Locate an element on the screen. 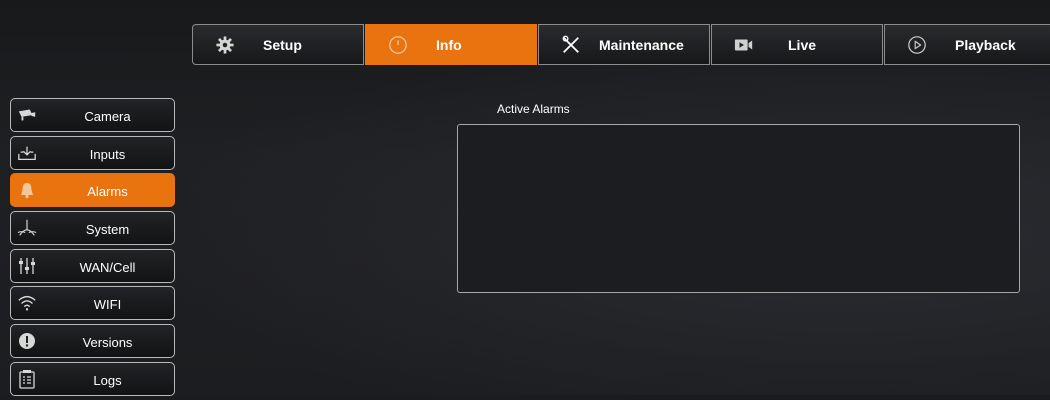 This screenshot has height=400, width=1050. gear-icon is located at coordinates (225, 45).